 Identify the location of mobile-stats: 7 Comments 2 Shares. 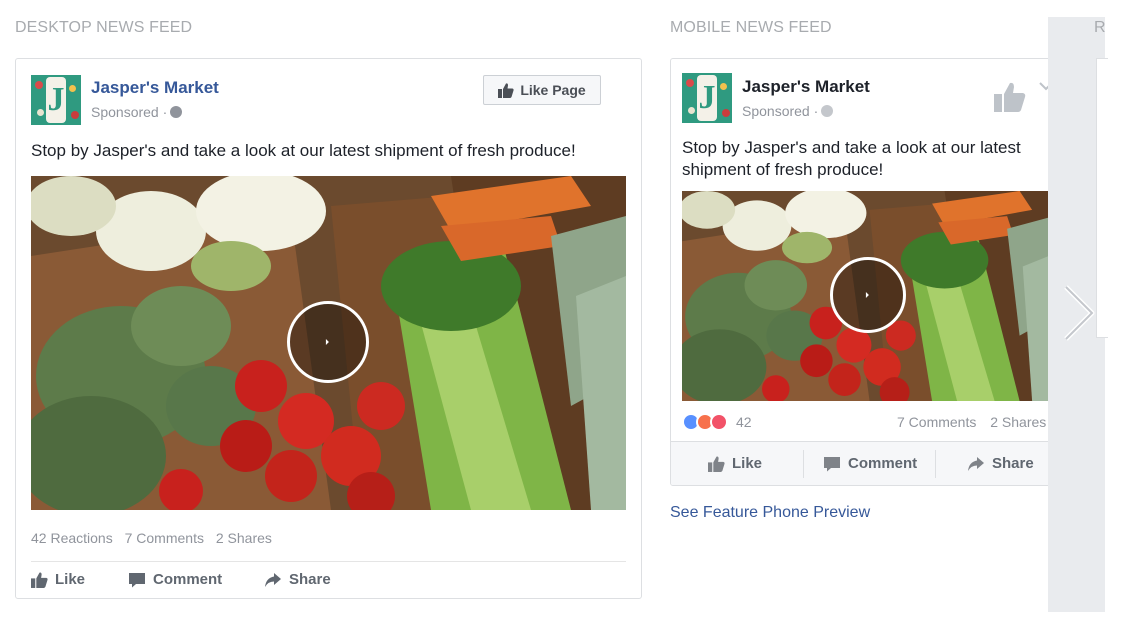
(971, 422).